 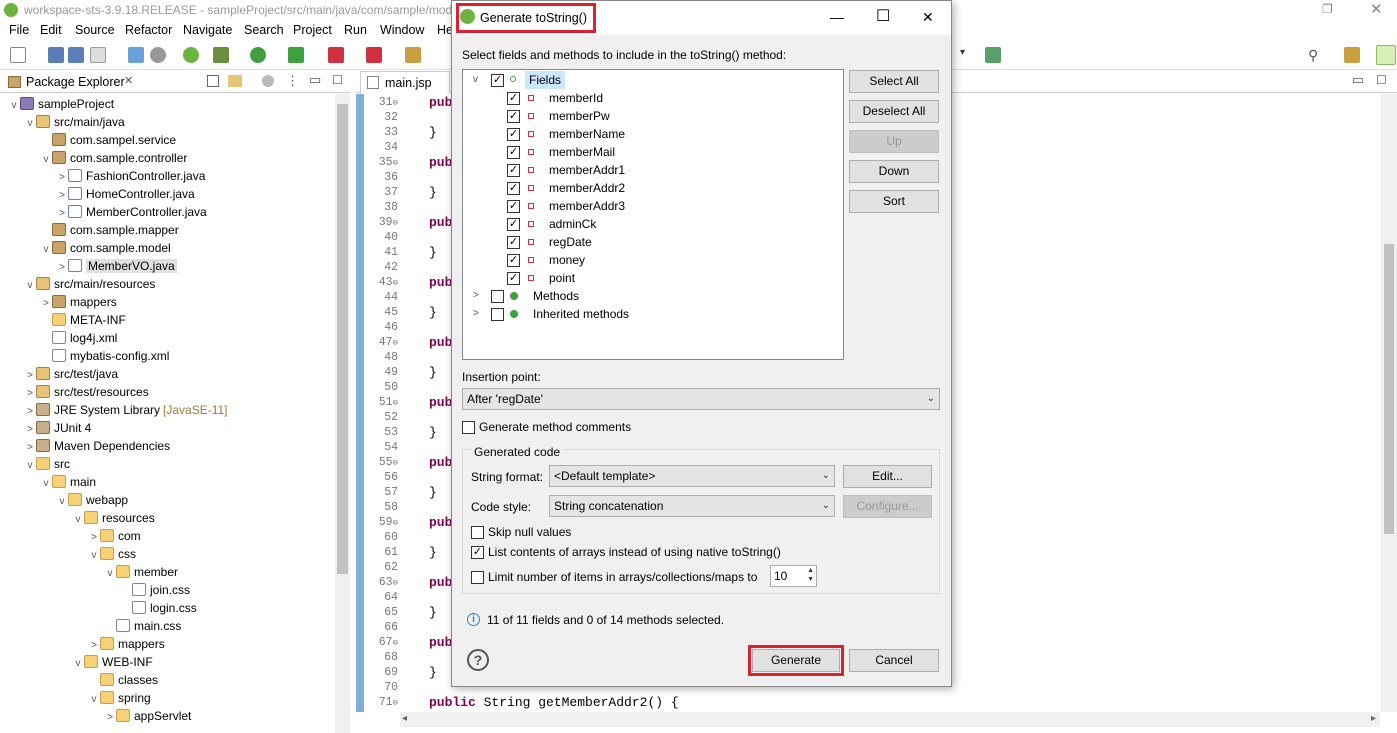 What do you see at coordinates (692, 476) in the screenshot?
I see `string-format-select: <Default template> ⌄` at bounding box center [692, 476].